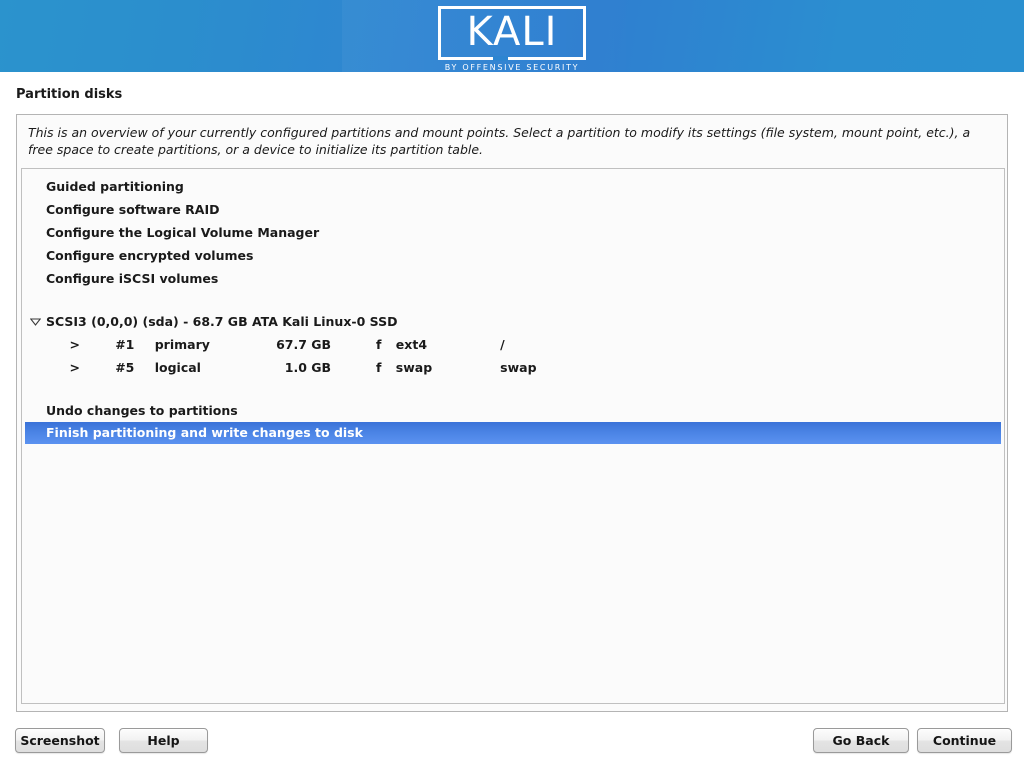  I want to click on menu-item-configure-iscsi-volumes: Configure iSCSI volumes, so click(513, 278).